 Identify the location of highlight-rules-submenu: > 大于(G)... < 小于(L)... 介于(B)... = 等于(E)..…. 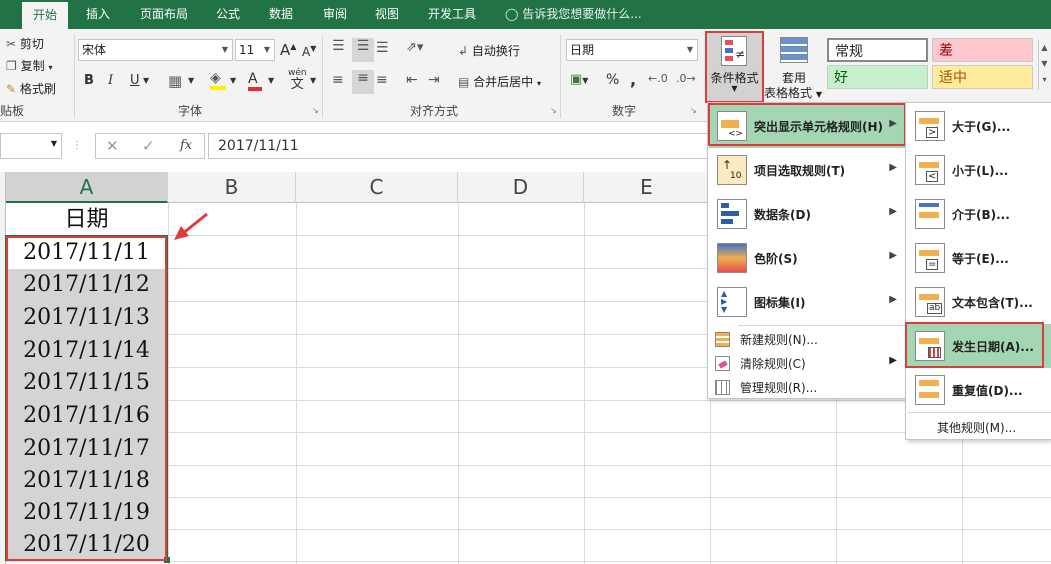
(978, 271).